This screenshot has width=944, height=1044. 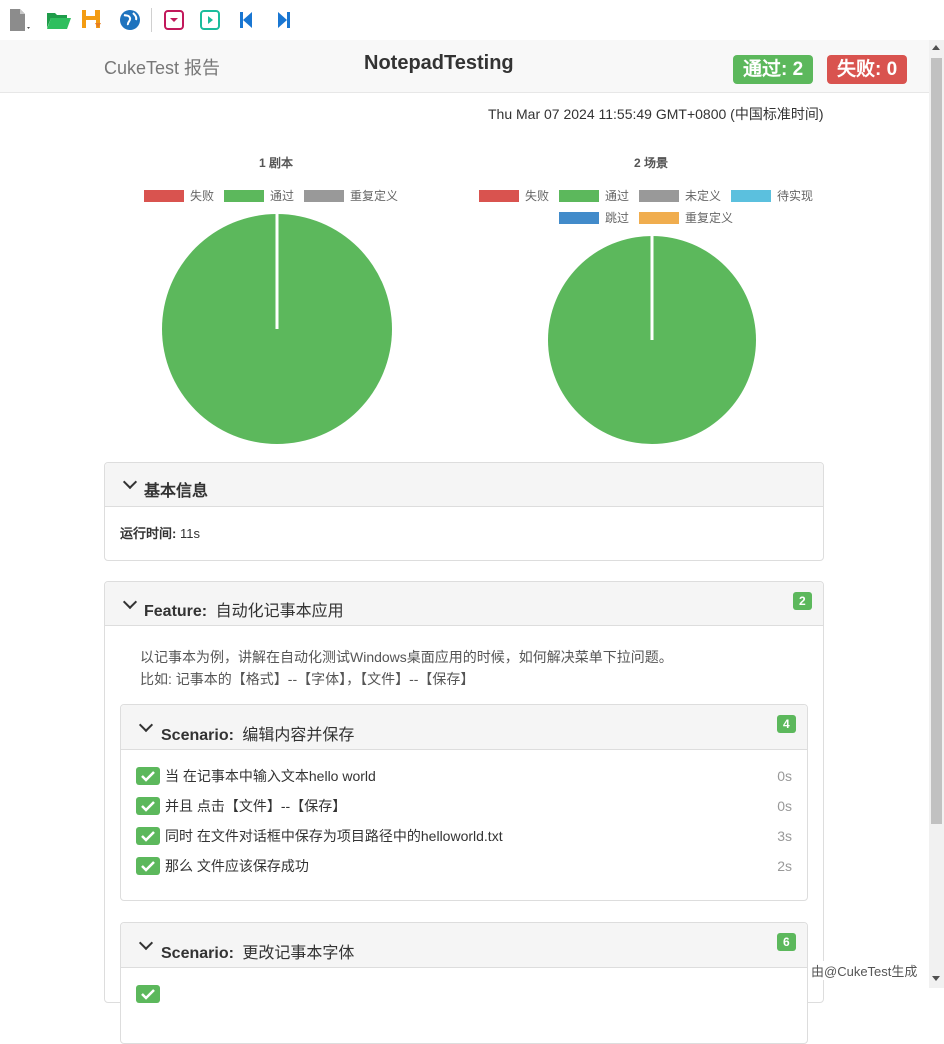 I want to click on vertical-scrollbar, so click(x=936, y=514).